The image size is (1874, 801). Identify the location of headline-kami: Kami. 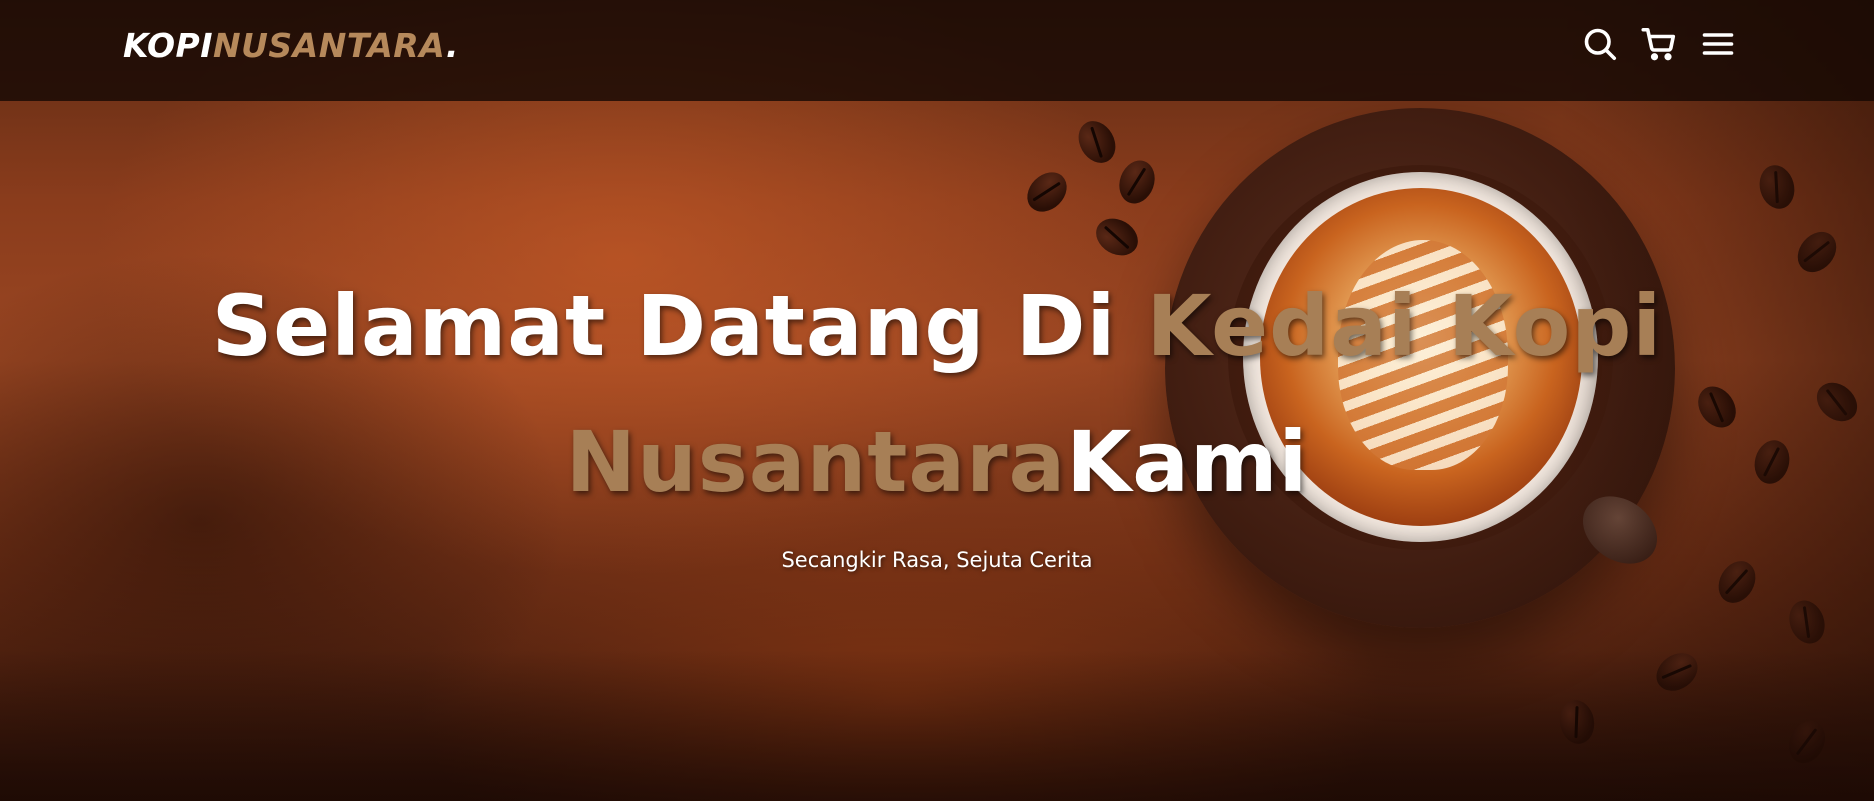
(1187, 462).